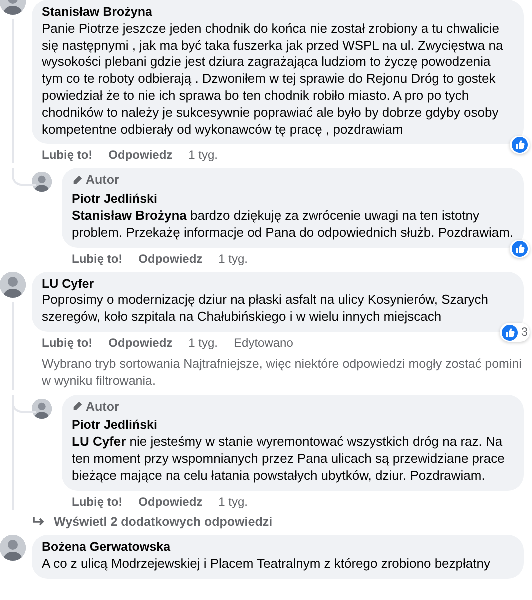 This screenshot has height=600, width=532. What do you see at coordinates (510, 332) in the screenshot?
I see `like-icon` at bounding box center [510, 332].